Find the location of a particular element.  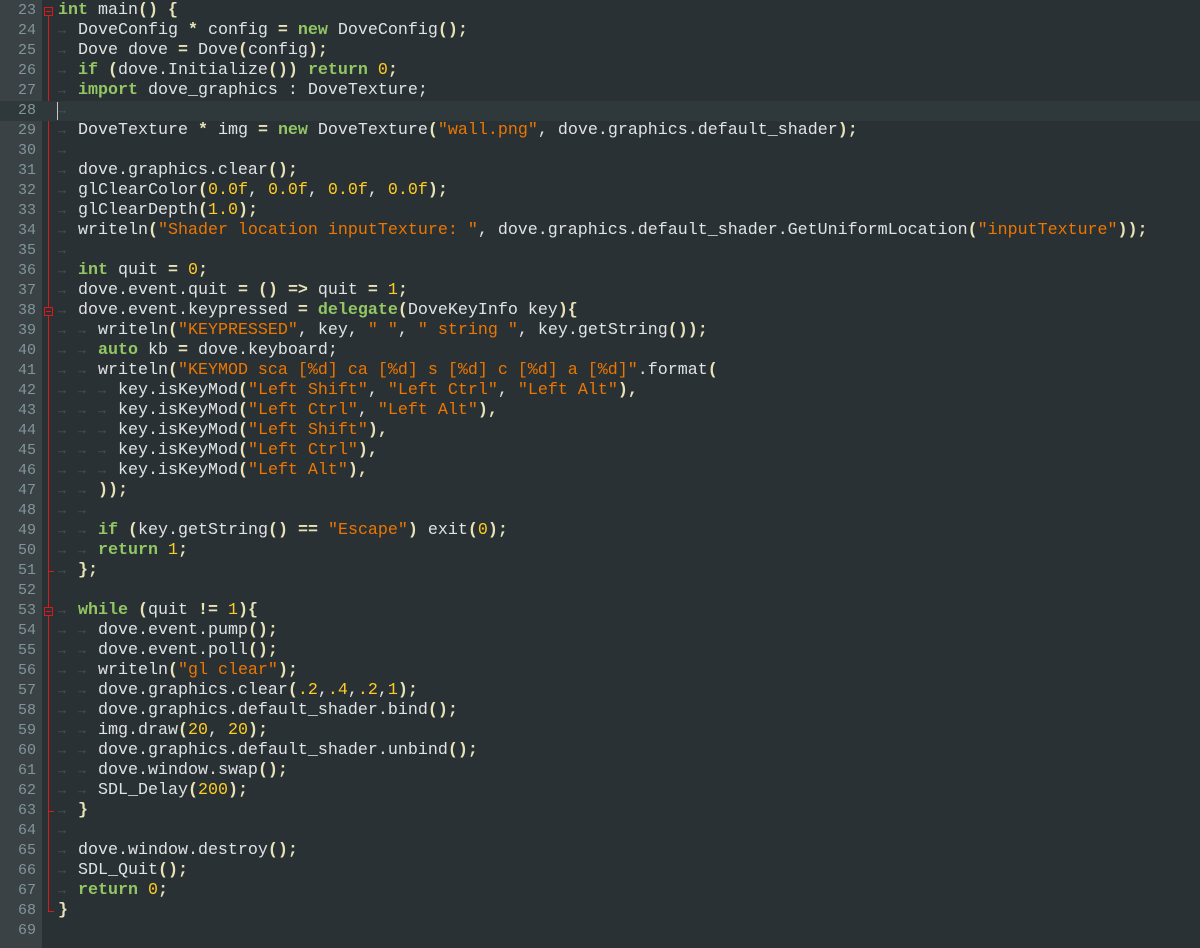

code-text: kb is located at coordinates (157, 350).